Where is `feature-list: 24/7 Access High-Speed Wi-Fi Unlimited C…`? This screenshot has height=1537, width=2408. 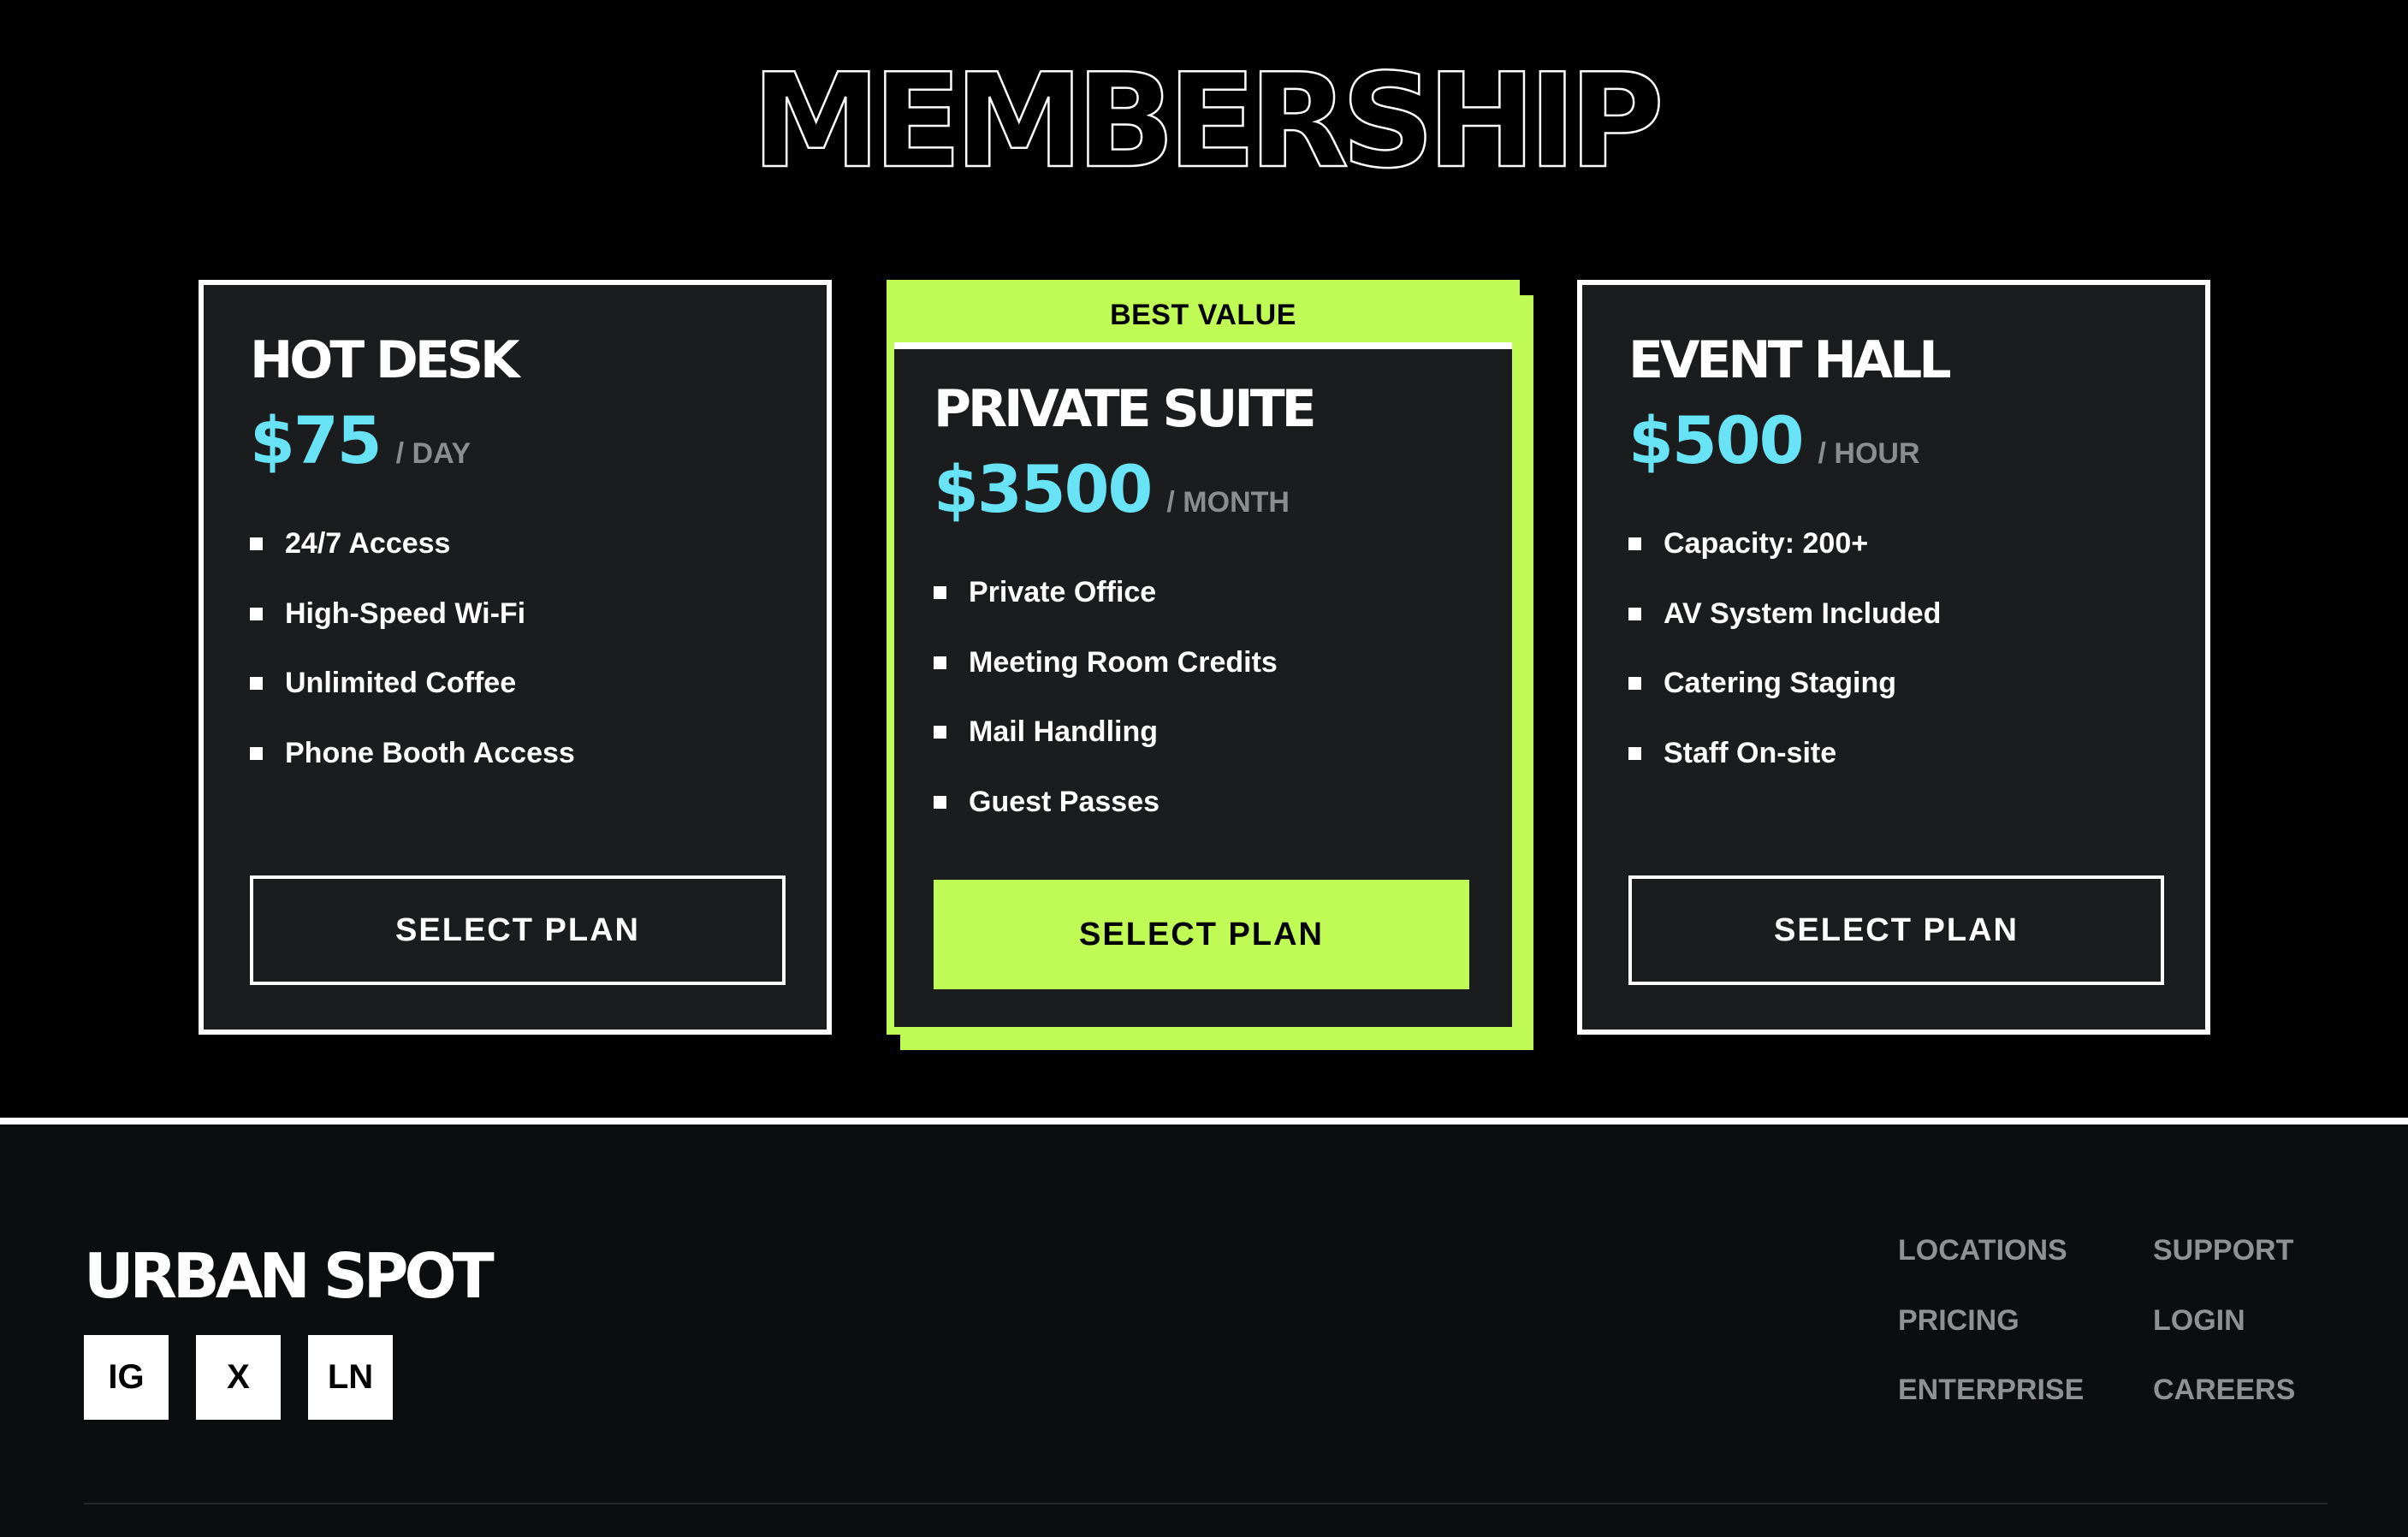
feature-list: 24/7 Access High-Speed Wi-Fi Unlimited C… is located at coordinates (515, 648).